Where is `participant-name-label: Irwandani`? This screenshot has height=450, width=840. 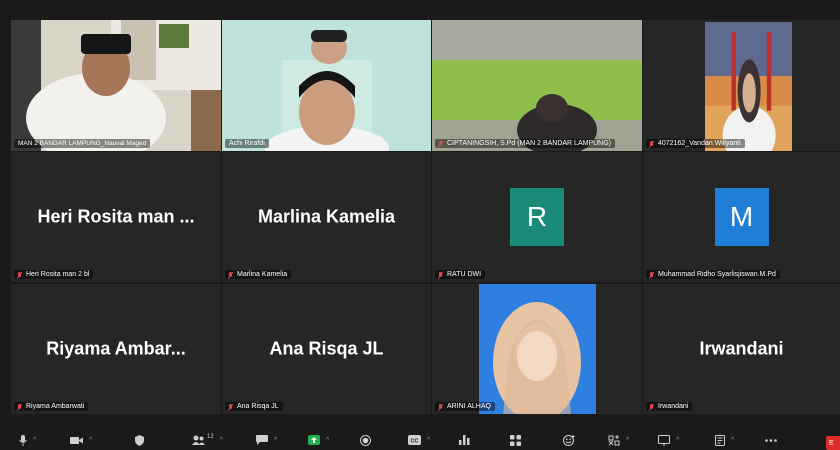
participant-name-label: Irwandani is located at coordinates (669, 406).